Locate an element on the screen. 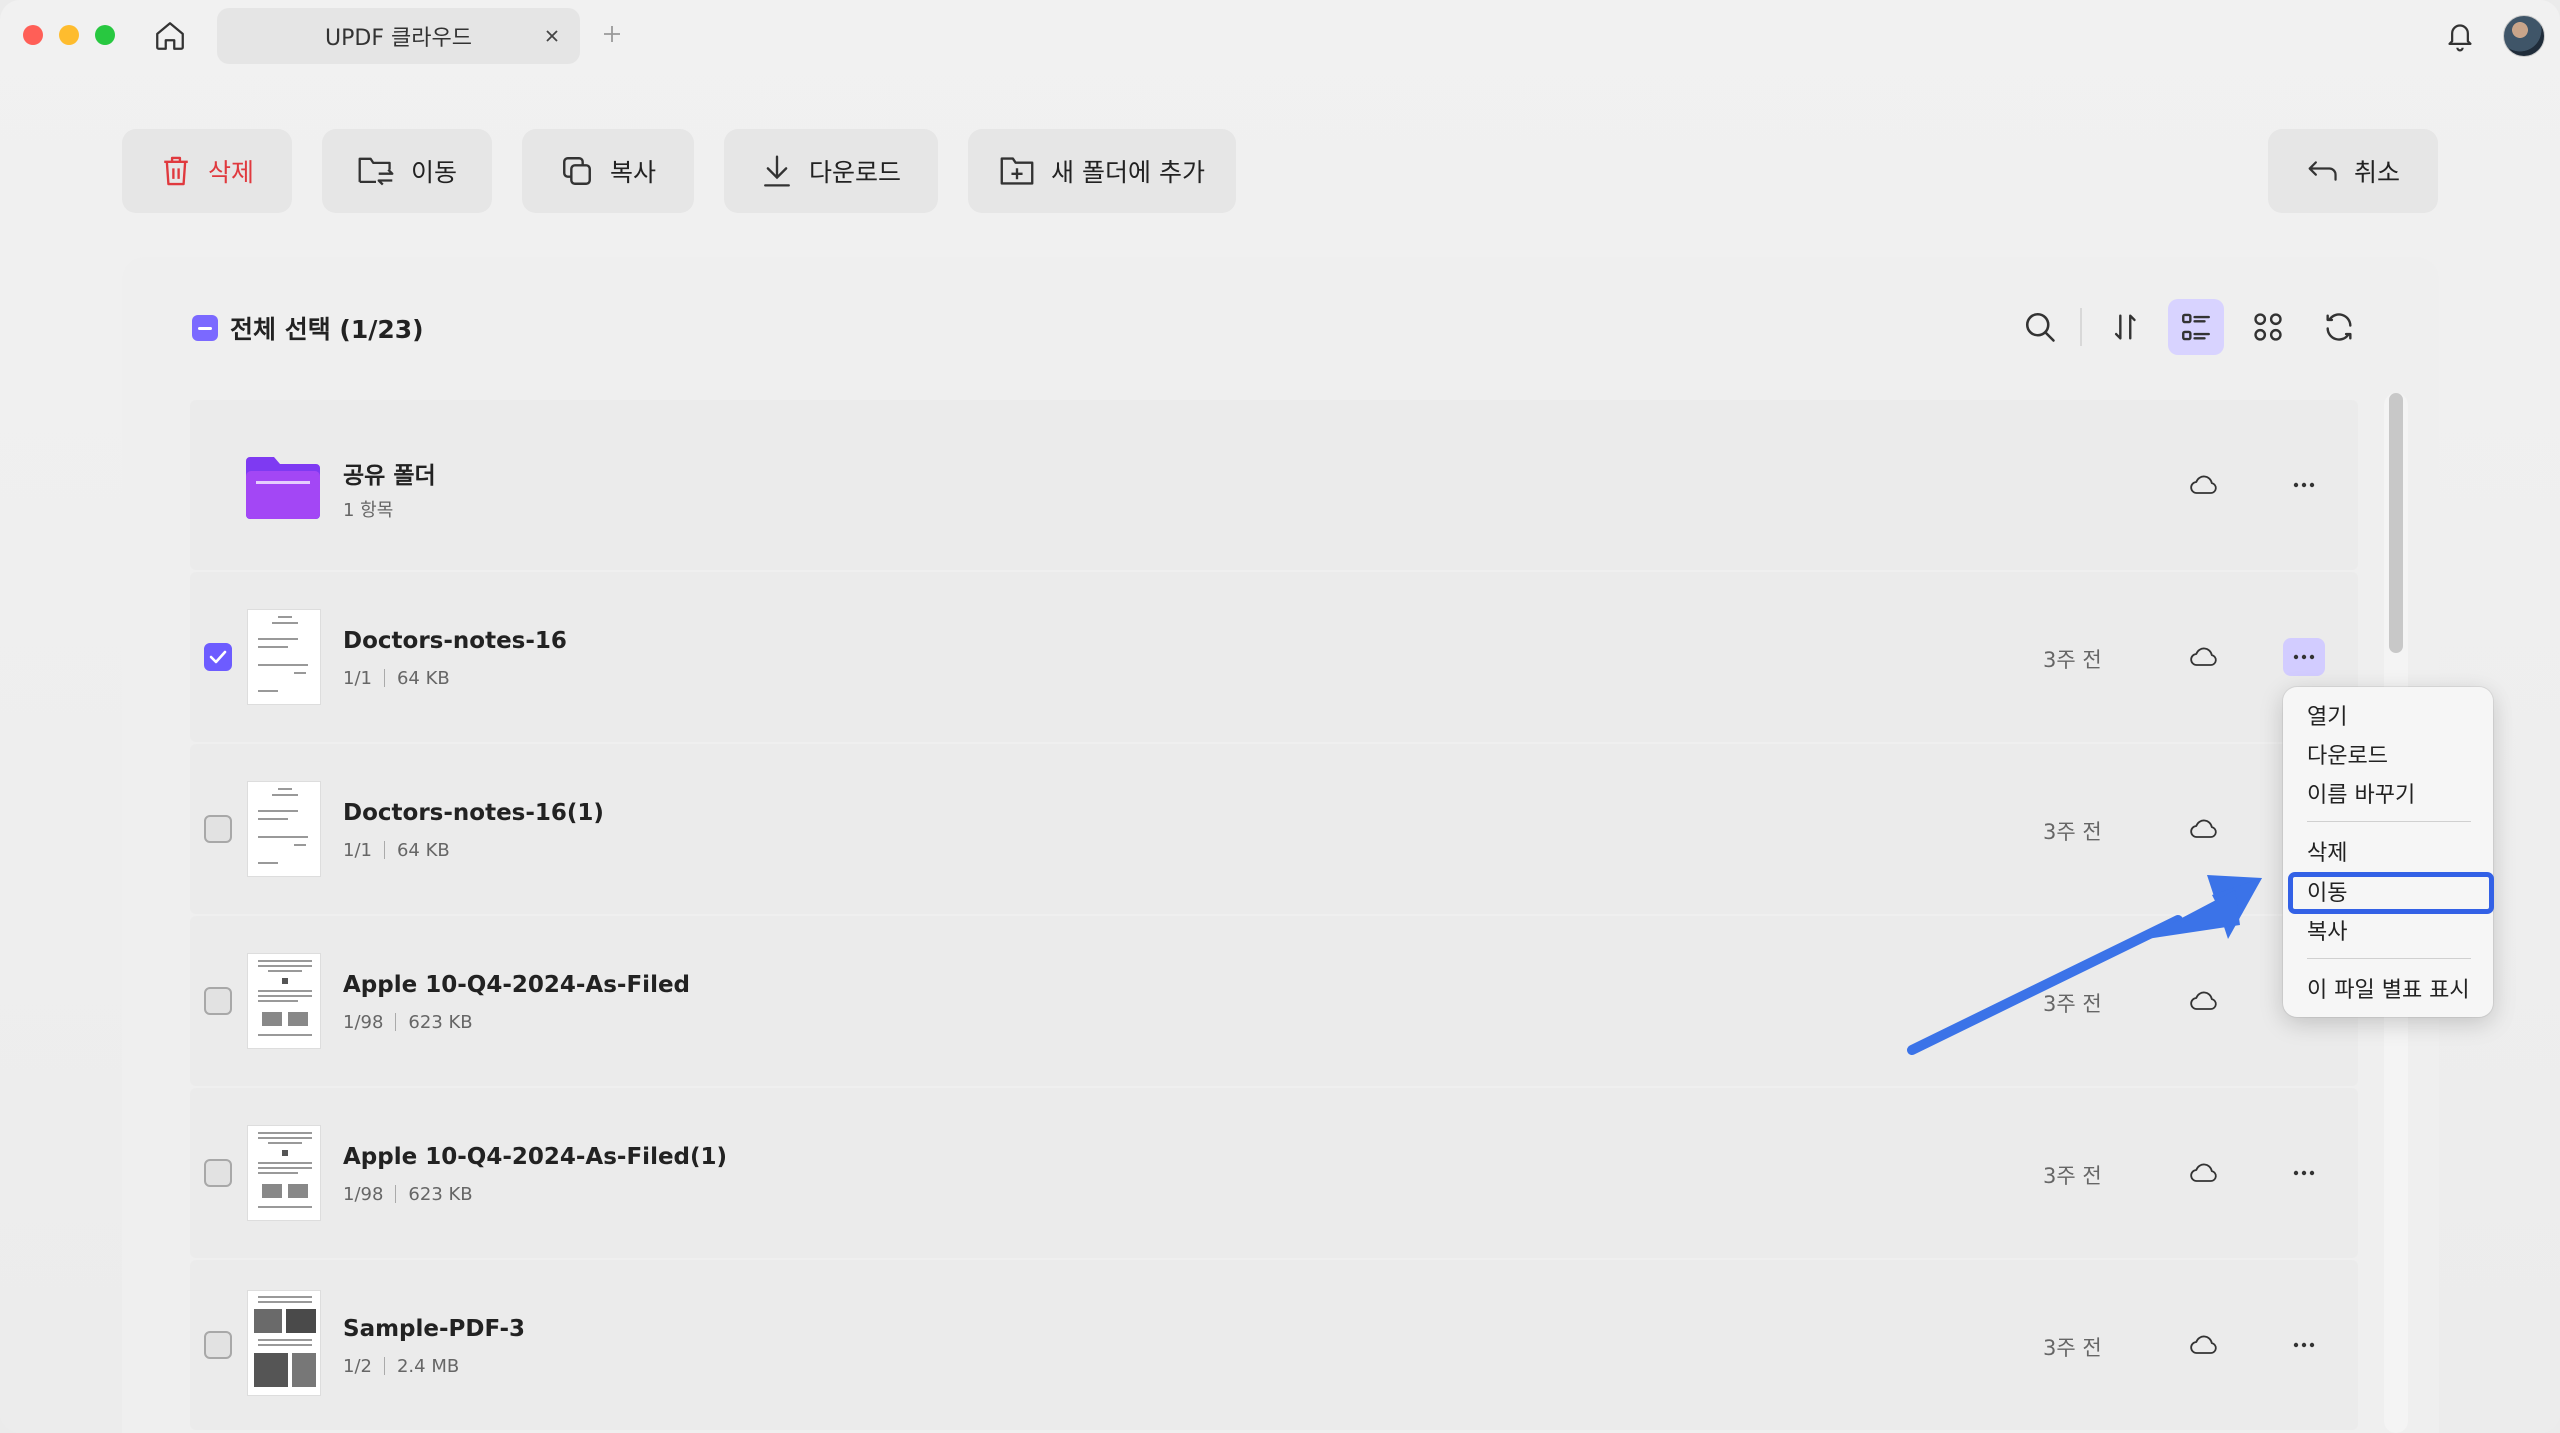  add-to-new-folder-label: 새 폴더에 추가 is located at coordinates (1128, 172).